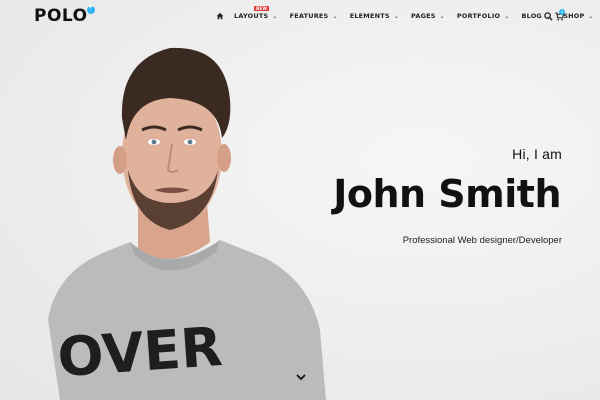 The width and height of the screenshot is (600, 400). Describe the element at coordinates (482, 240) in the screenshot. I see `hero-role: Professional Web designer/Developer` at that location.